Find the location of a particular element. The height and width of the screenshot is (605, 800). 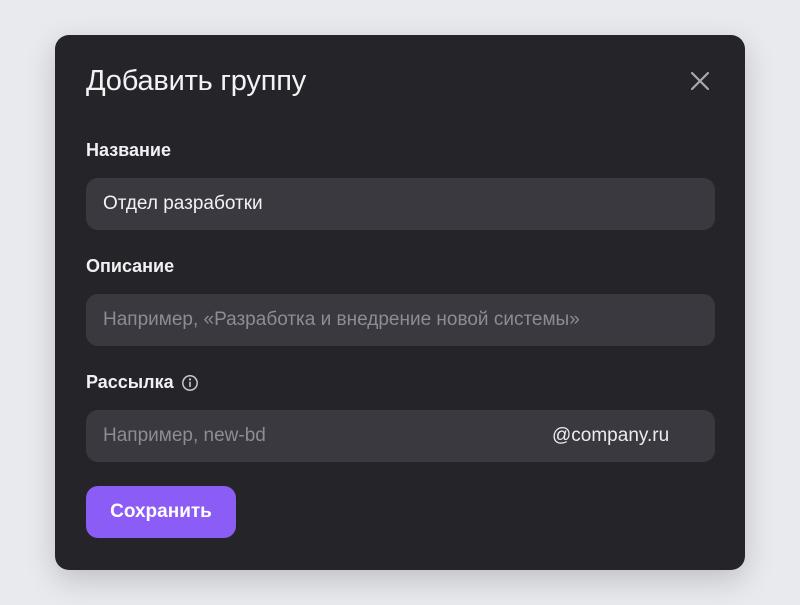

name-input is located at coordinates (400, 204).